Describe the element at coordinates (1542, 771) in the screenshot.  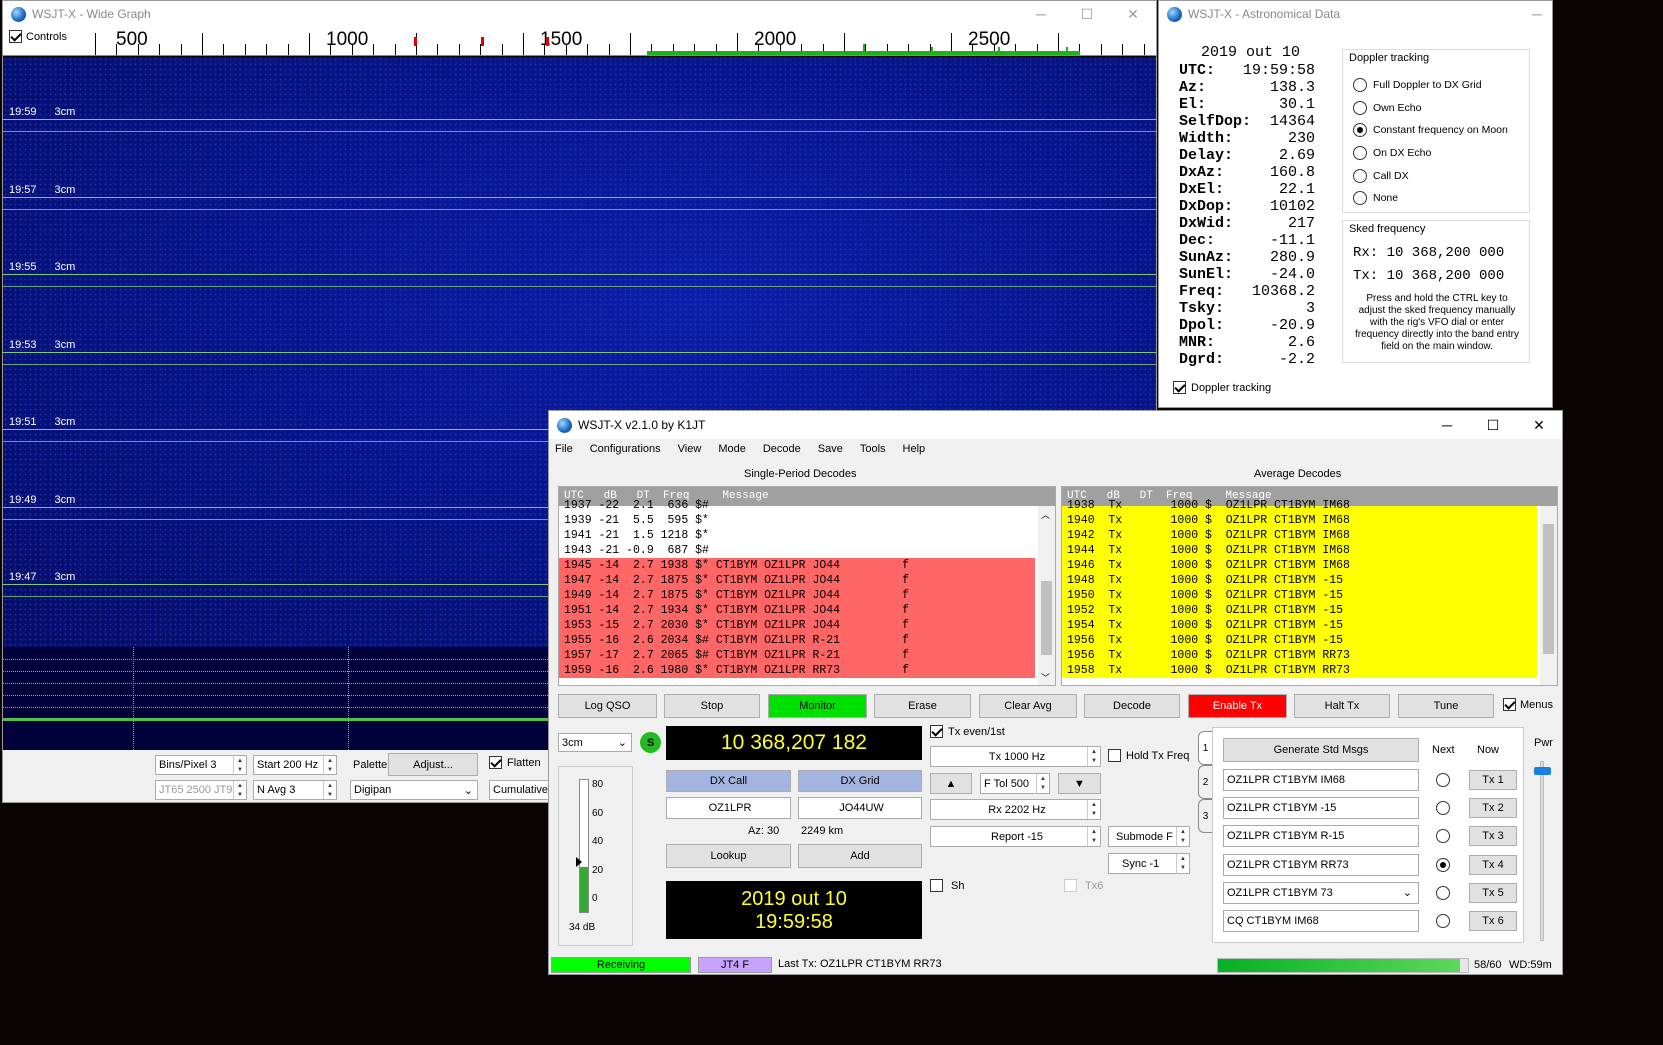
I see `power-slider-handle` at that location.